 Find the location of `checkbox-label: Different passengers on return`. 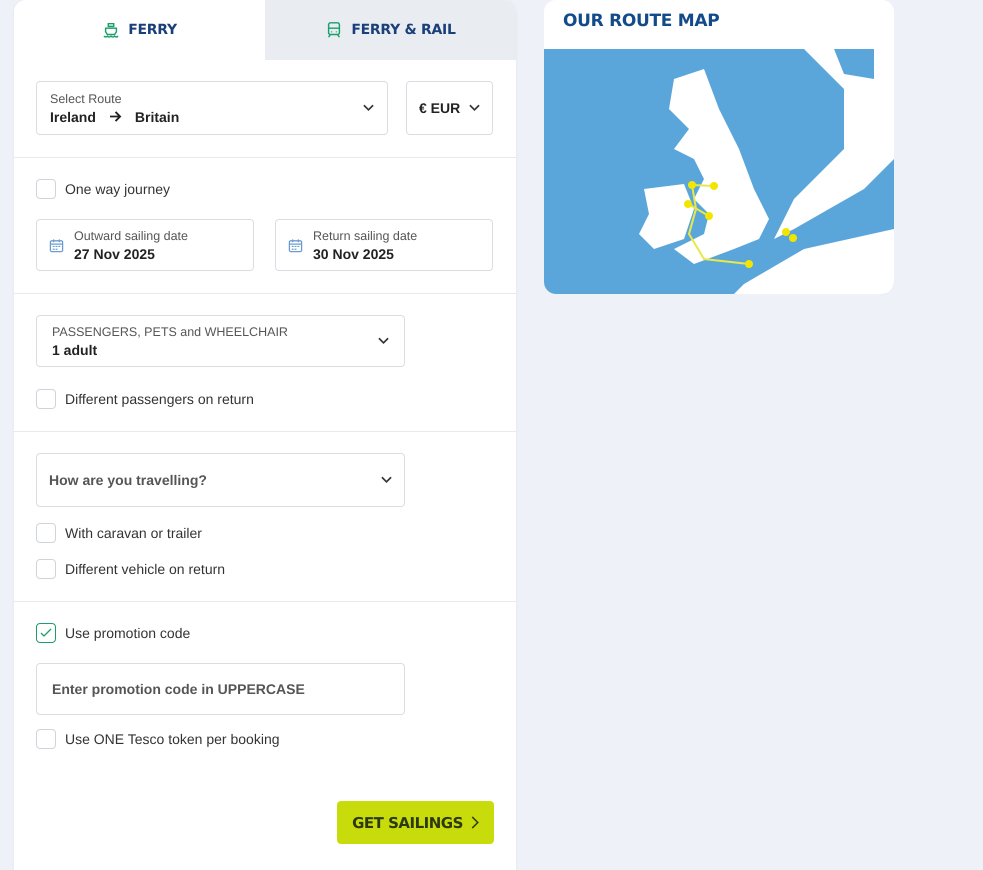

checkbox-label: Different passengers on return is located at coordinates (159, 399).